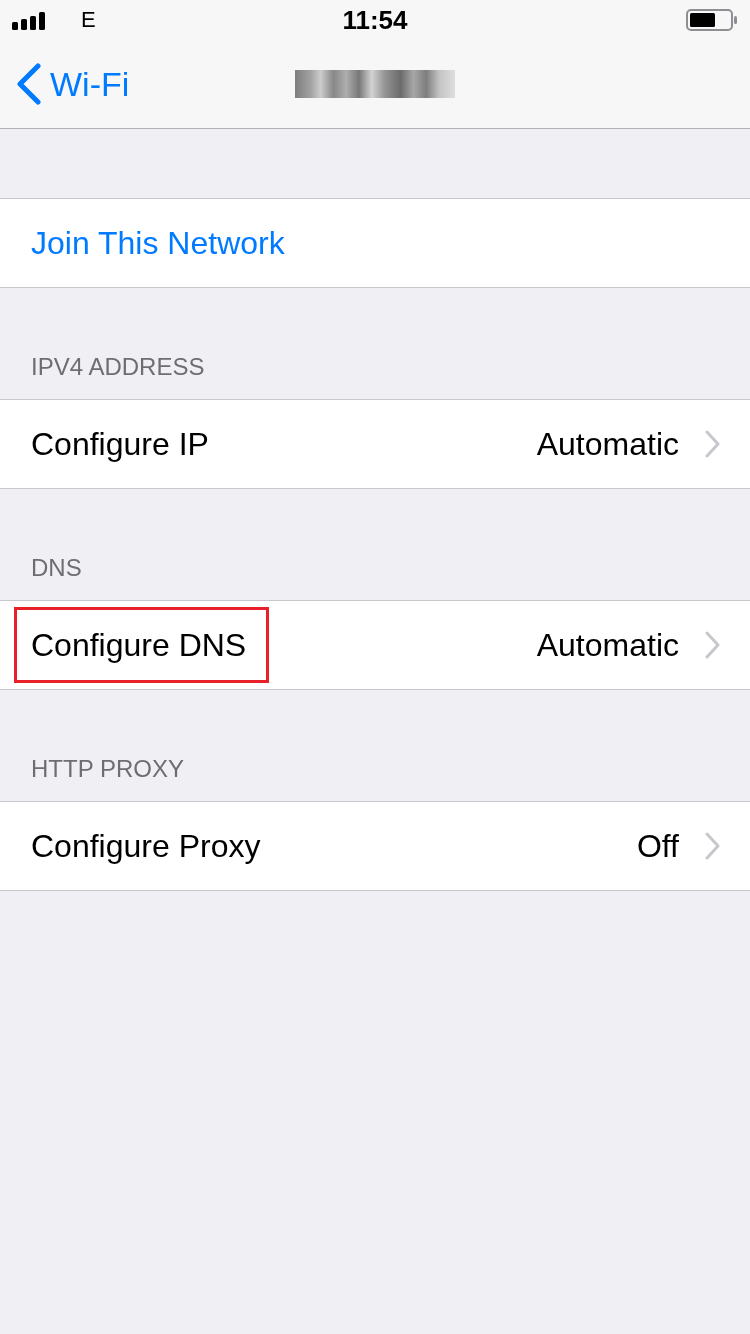 This screenshot has height=1334, width=750. What do you see at coordinates (118, 367) in the screenshot?
I see `section-header: IPV4 ADDRESS` at bounding box center [118, 367].